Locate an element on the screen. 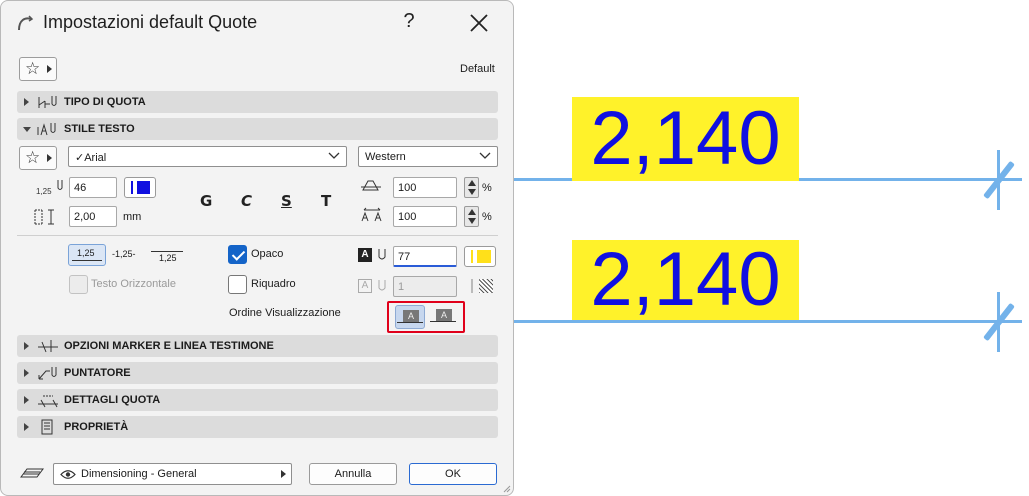 This screenshot has height=496, width=1029. width-factor-field: 100 is located at coordinates (425, 187).